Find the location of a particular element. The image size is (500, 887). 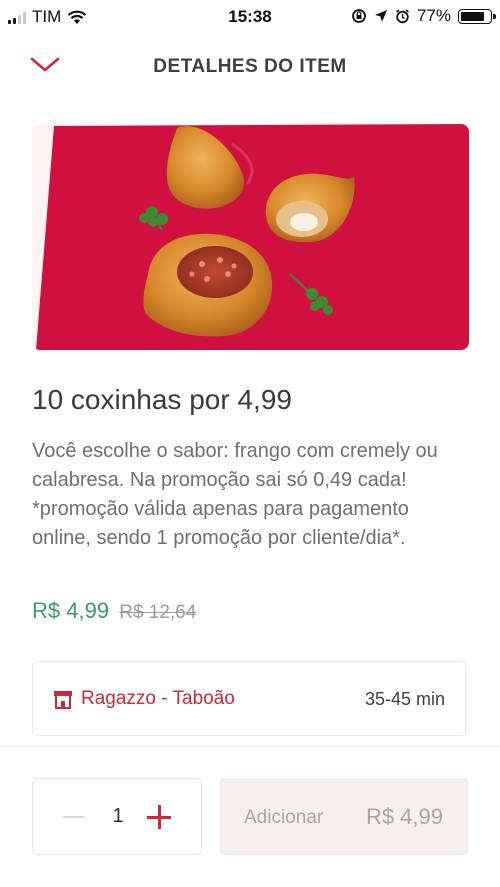

quantity-value: 1 is located at coordinates (118, 816).